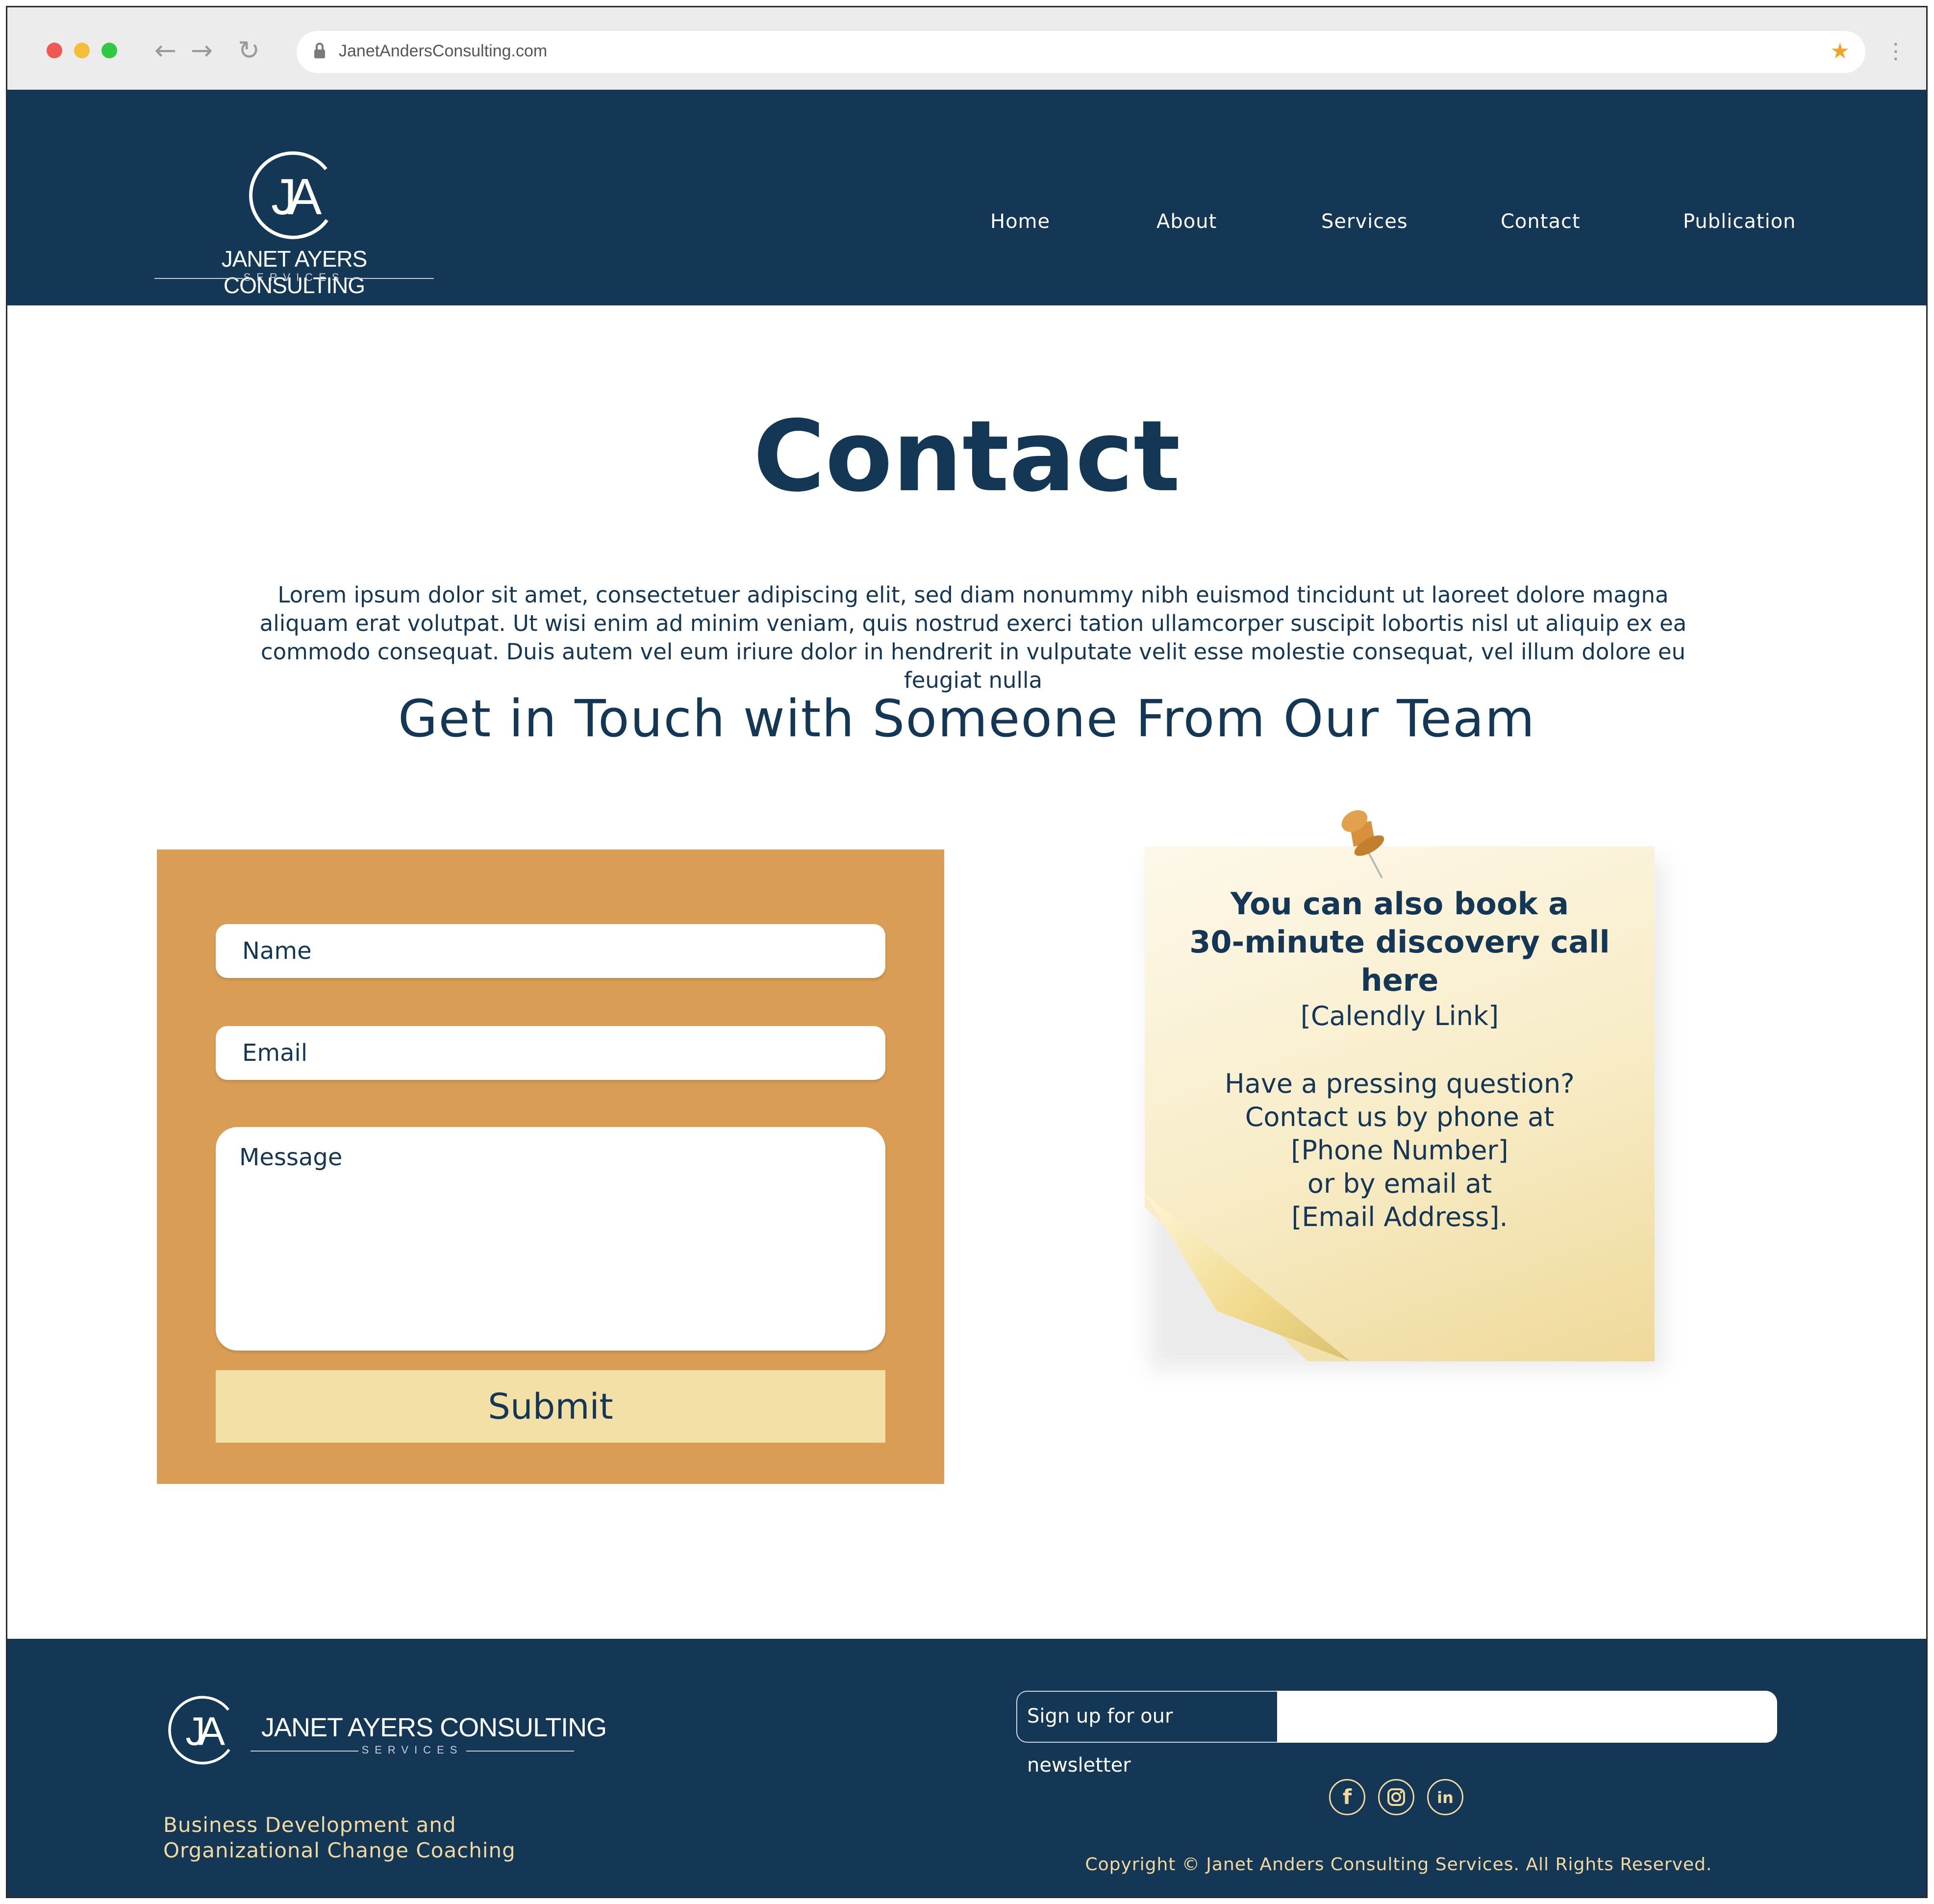 The height and width of the screenshot is (1904, 1934). Describe the element at coordinates (1527, 1717) in the screenshot. I see `newsletter-email-input` at that location.